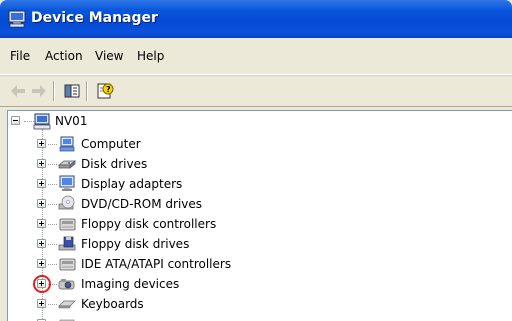 The image size is (512, 321). What do you see at coordinates (258, 304) in the screenshot?
I see `tree-item-keyboards: Keyboards` at bounding box center [258, 304].